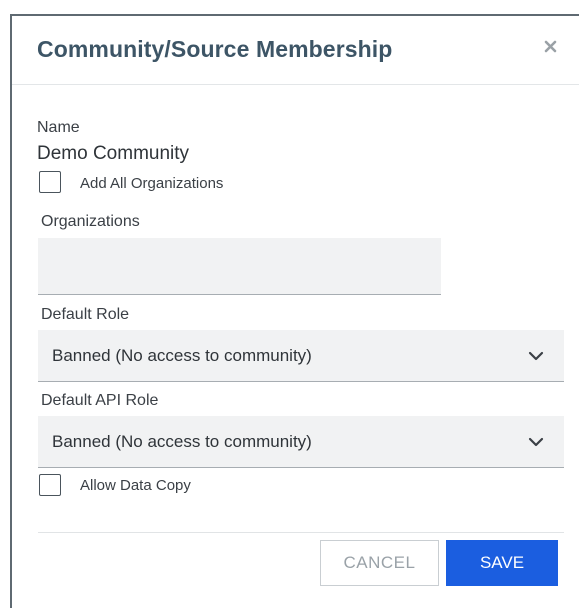 The image size is (579, 608). Describe the element at coordinates (215, 49) in the screenshot. I see `dialog-title: Community/Source Membership` at that location.